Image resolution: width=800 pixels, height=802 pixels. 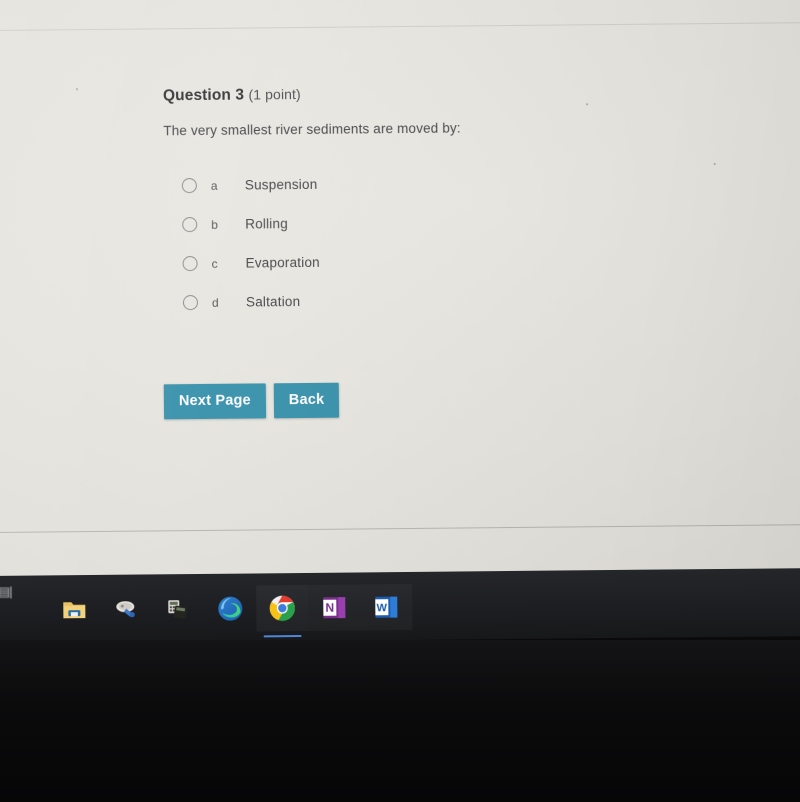 I want to click on next-page-button: Next Page, so click(x=215, y=401).